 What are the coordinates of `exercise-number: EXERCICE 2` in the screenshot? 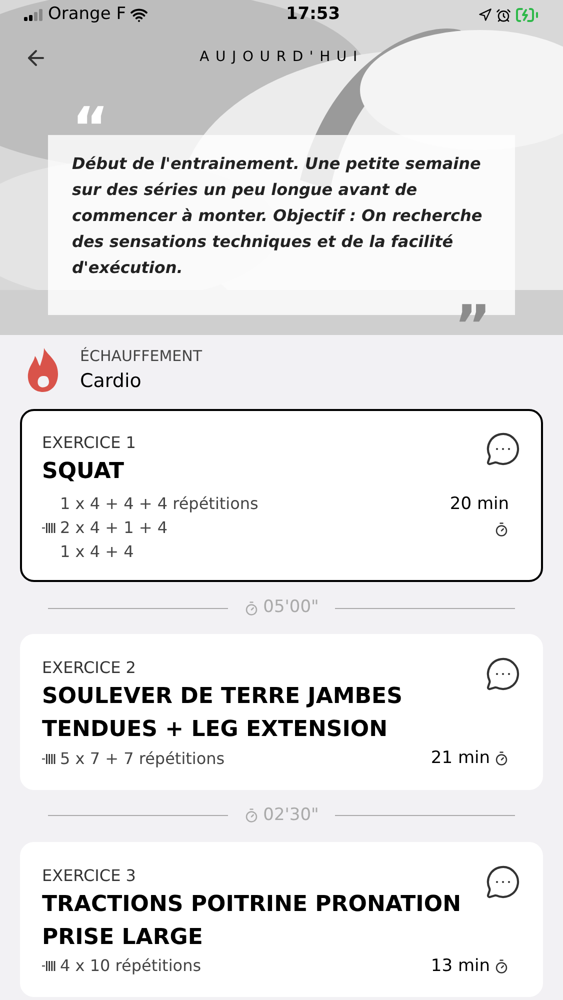 It's located at (89, 668).